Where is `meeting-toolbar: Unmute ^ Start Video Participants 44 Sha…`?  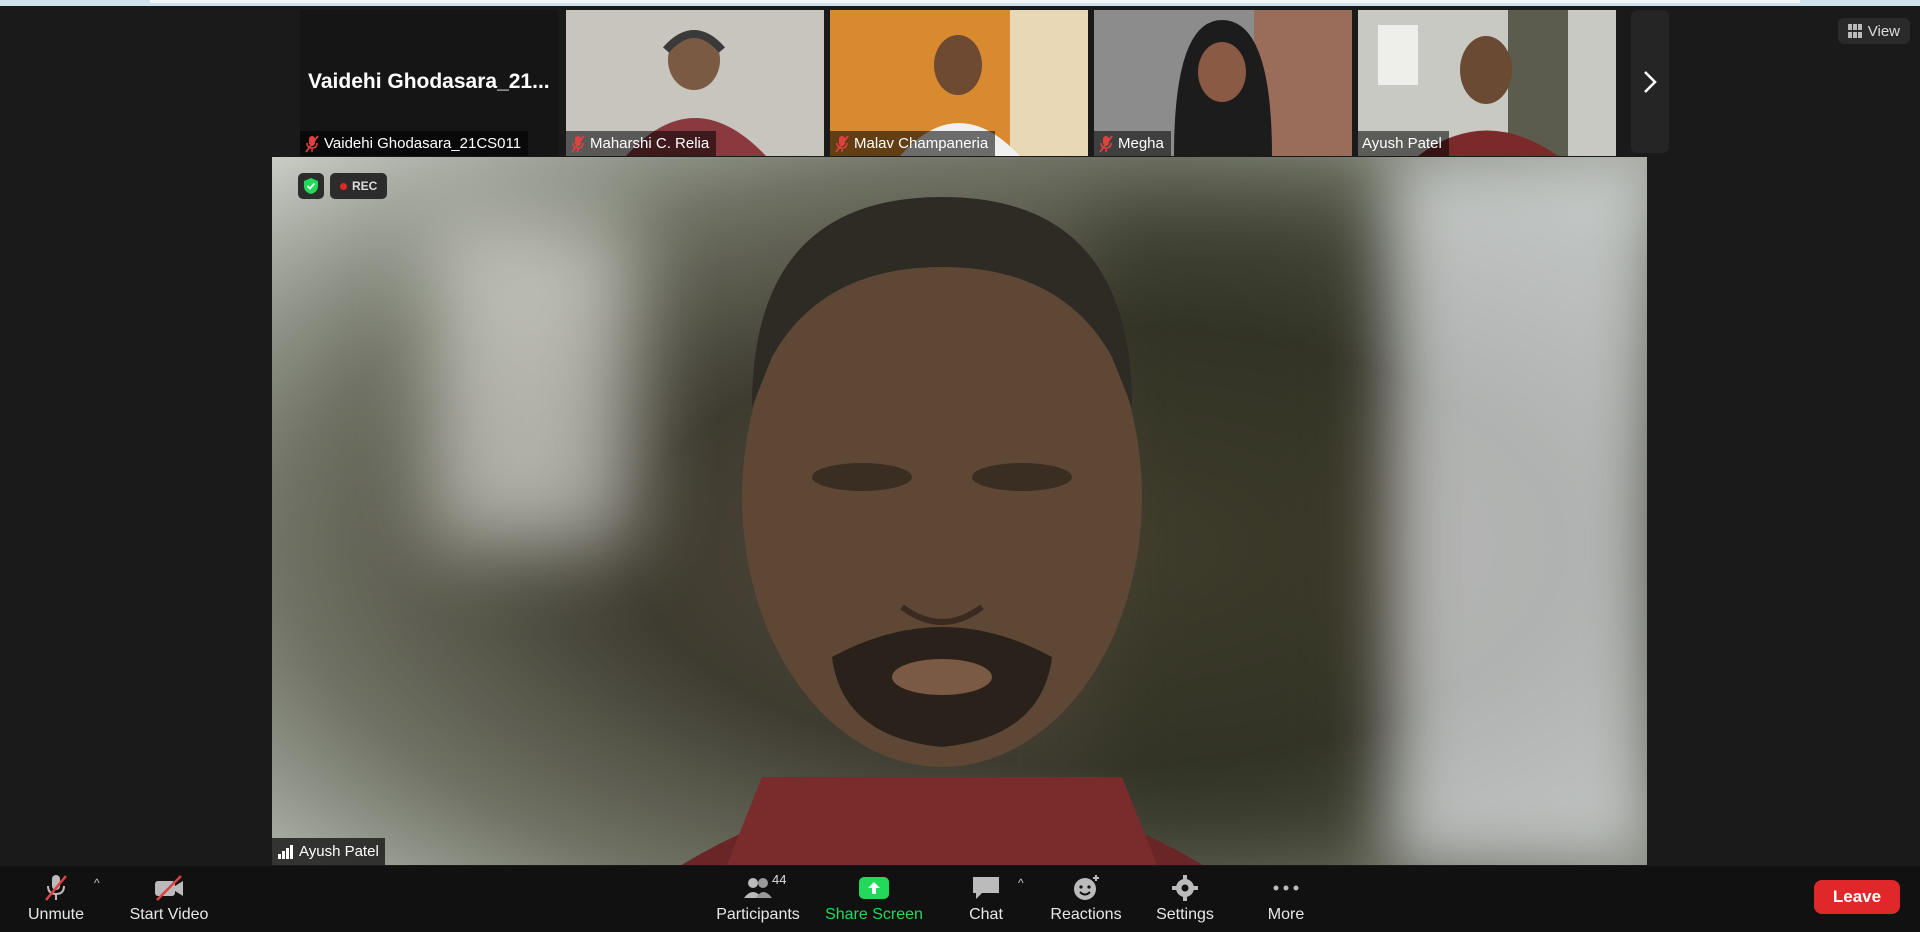
meeting-toolbar: Unmute ^ Start Video Participants 44 Sha… is located at coordinates (960, 899).